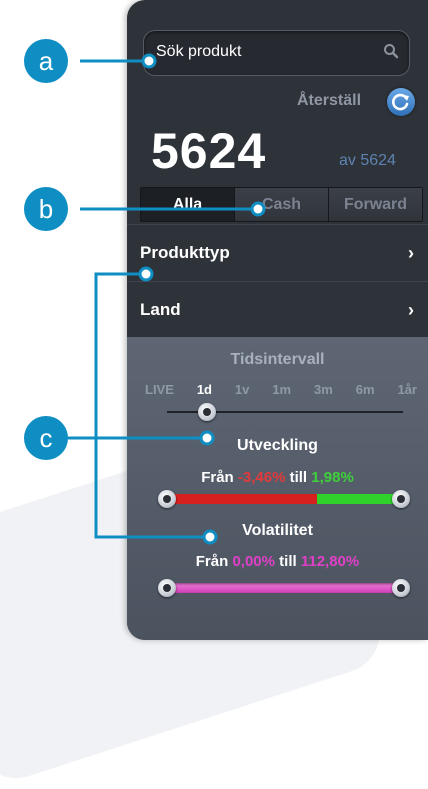 This screenshot has width=428, height=789. I want to click on callout-badge-a: a, so click(46, 61).